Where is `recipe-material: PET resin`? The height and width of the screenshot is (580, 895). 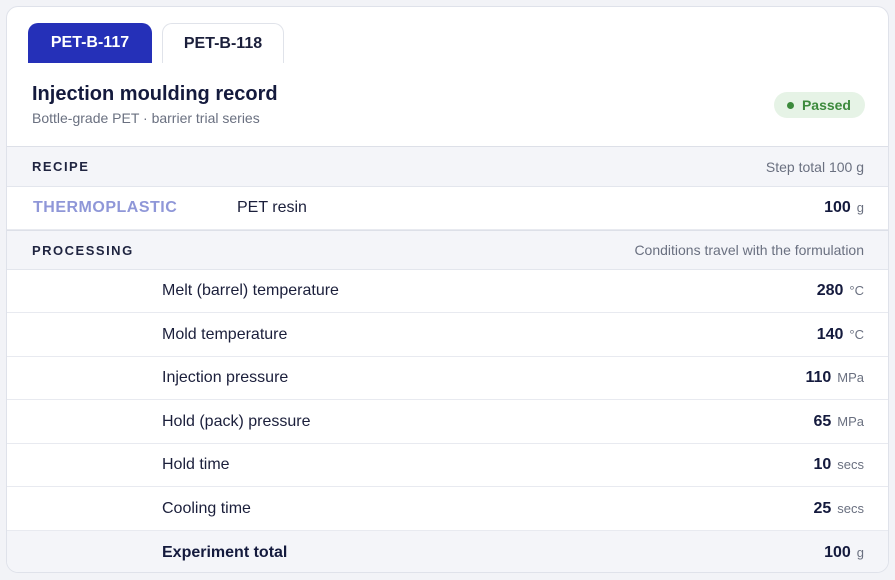
recipe-material: PET resin is located at coordinates (272, 207).